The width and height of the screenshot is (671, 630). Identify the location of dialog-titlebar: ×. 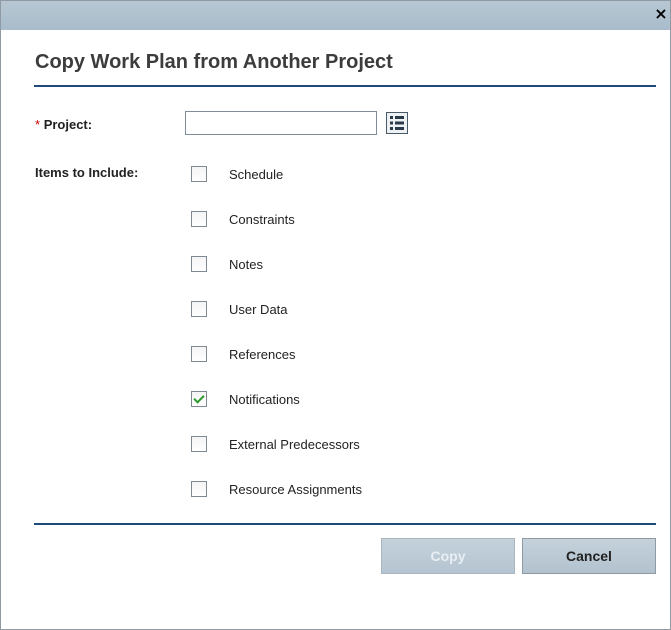
(335, 15).